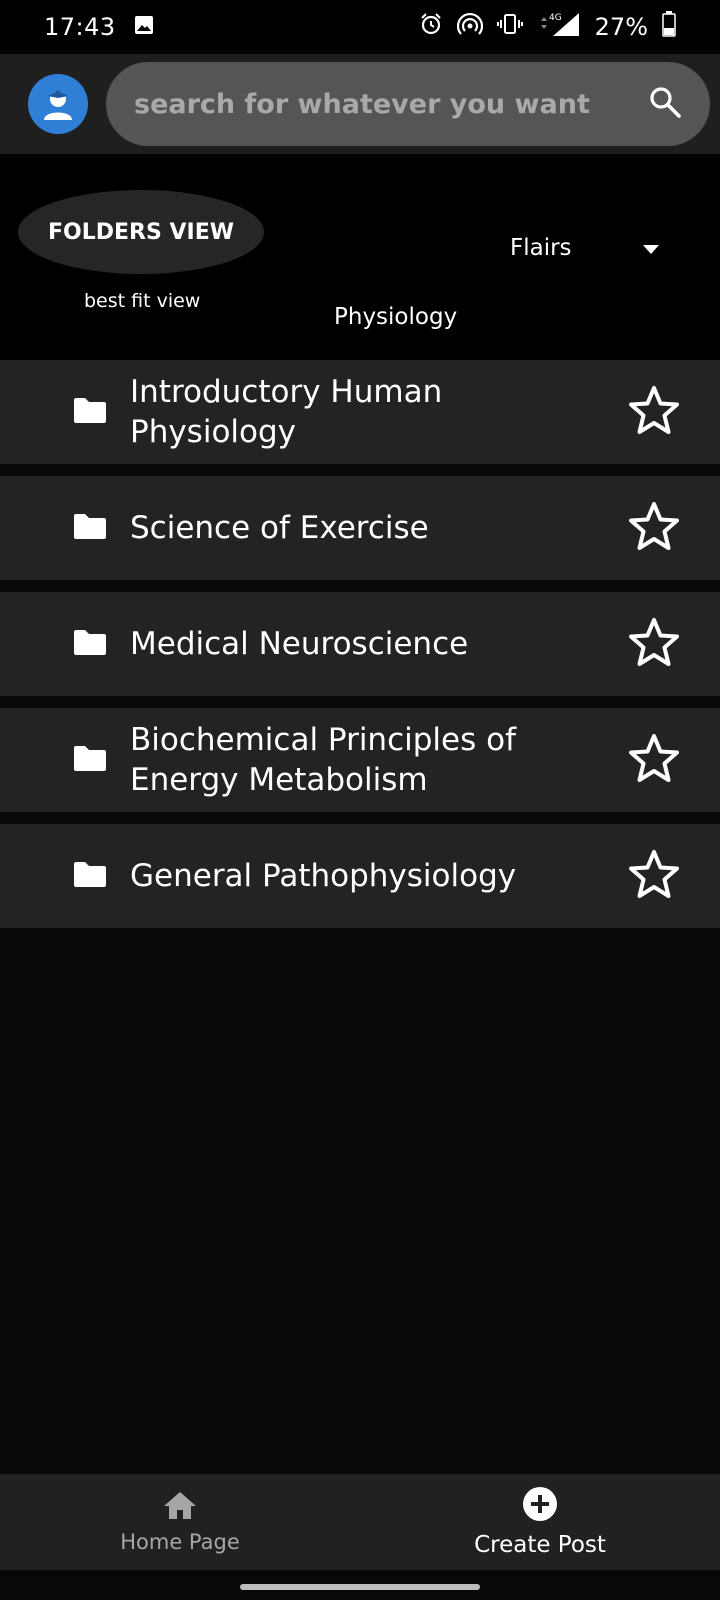 The height and width of the screenshot is (1600, 720). What do you see at coordinates (469, 27) in the screenshot?
I see `hotspot-icon` at bounding box center [469, 27].